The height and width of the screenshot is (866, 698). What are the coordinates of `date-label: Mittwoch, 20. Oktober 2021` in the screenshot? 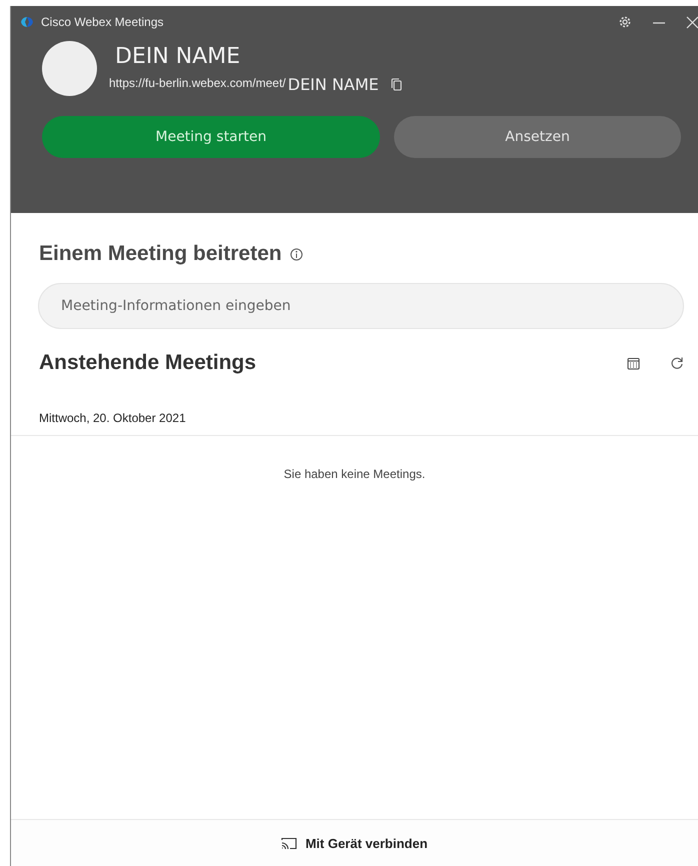 It's located at (112, 418).